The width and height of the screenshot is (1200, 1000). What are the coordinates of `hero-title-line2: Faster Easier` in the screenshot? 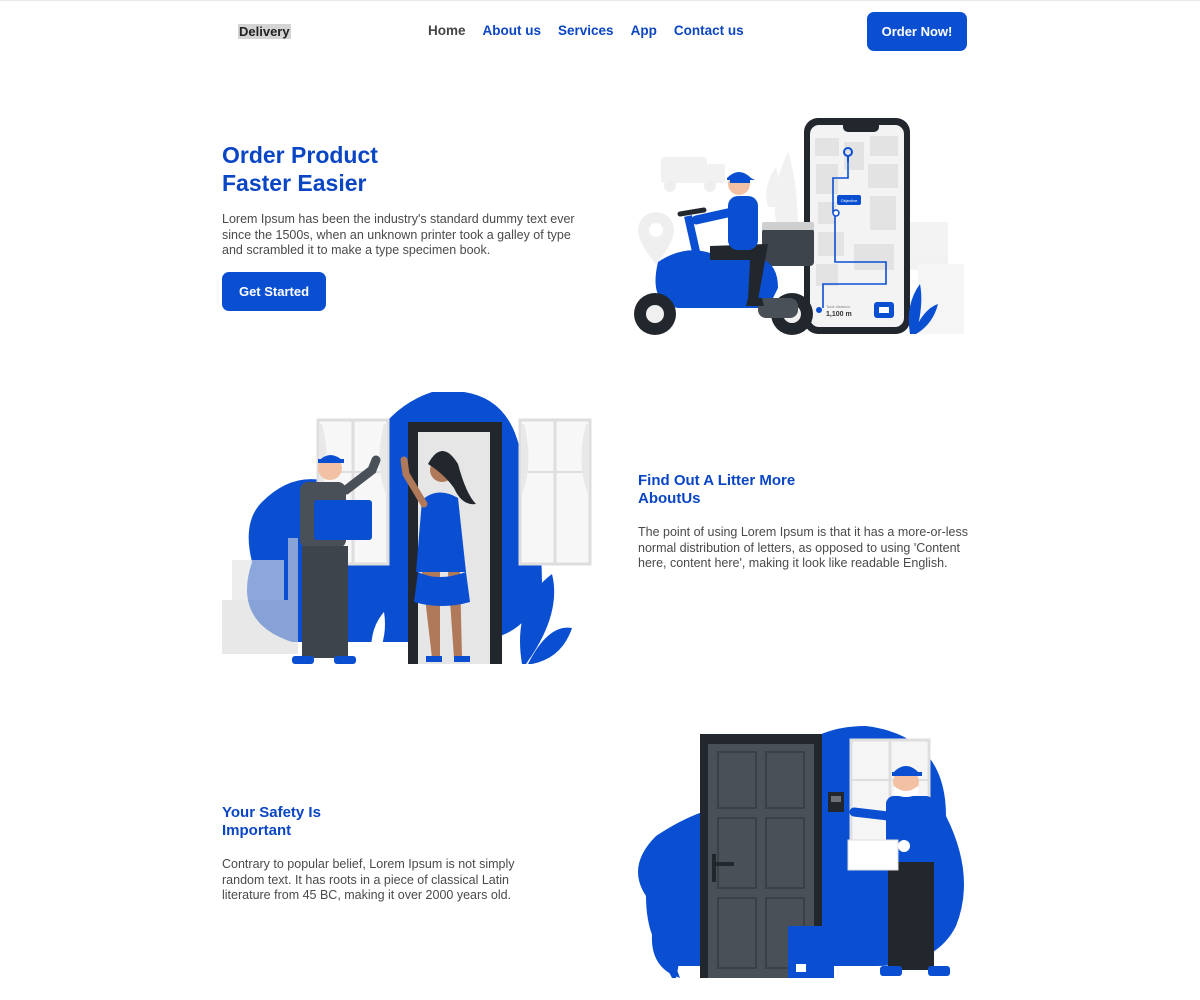 It's located at (294, 183).